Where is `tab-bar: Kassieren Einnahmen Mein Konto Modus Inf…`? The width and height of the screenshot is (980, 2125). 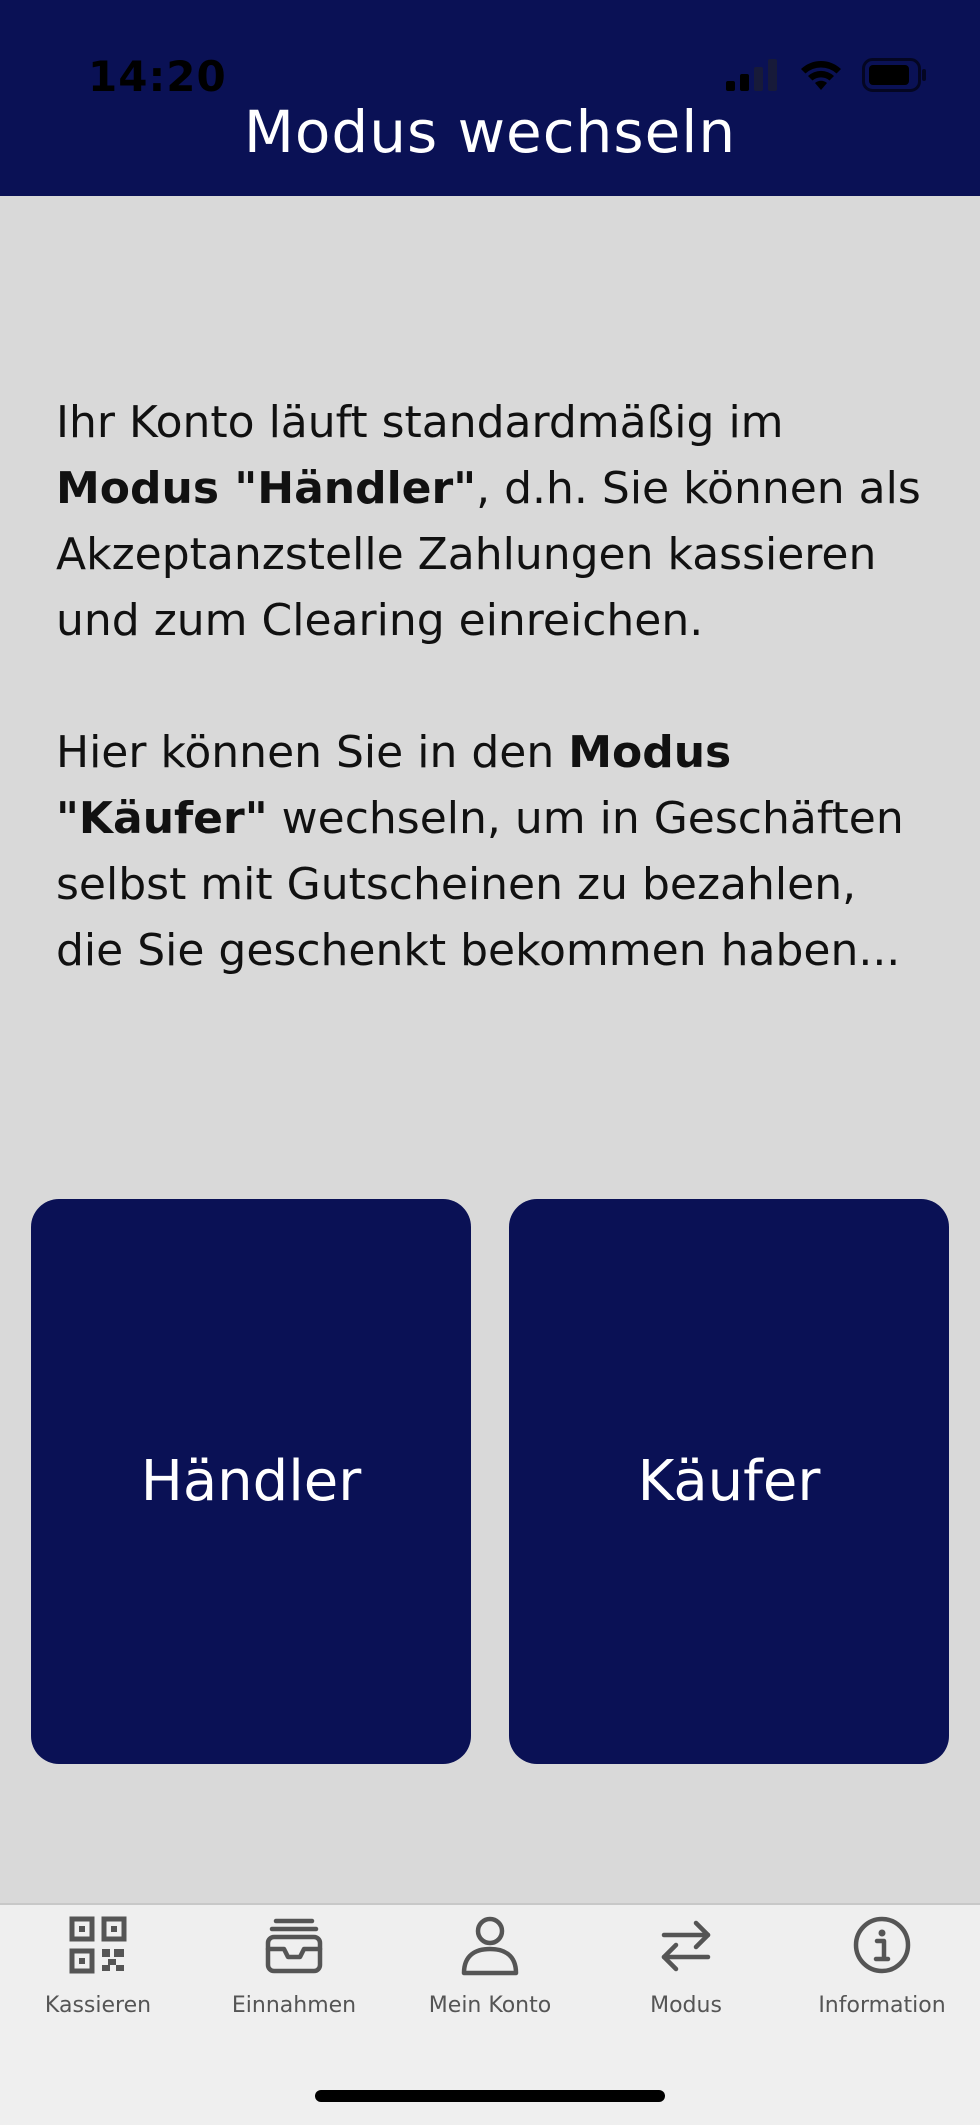 tab-bar: Kassieren Einnahmen Mein Konto Modus Inf… is located at coordinates (490, 2014).